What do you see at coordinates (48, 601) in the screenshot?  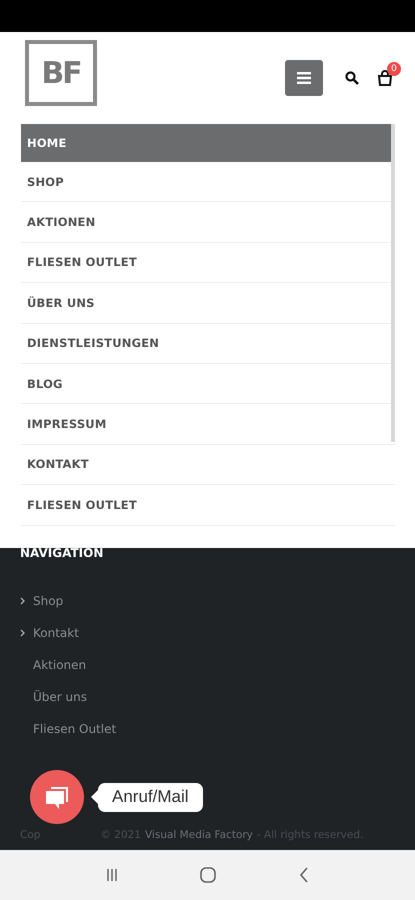 I see `footer-link: Shop` at bounding box center [48, 601].